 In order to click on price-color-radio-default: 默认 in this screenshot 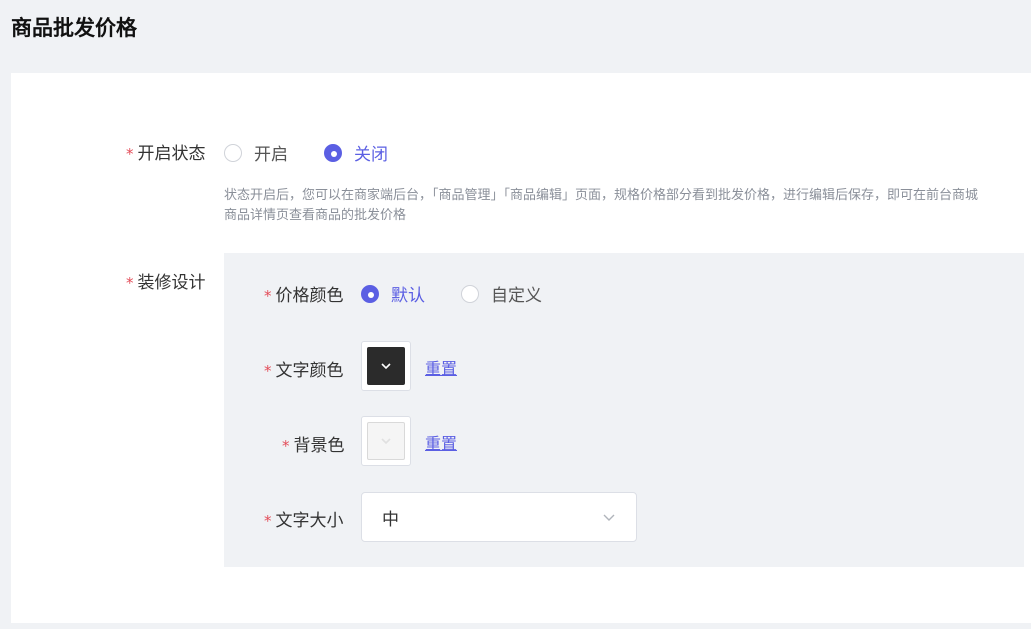, I will do `click(393, 293)`.